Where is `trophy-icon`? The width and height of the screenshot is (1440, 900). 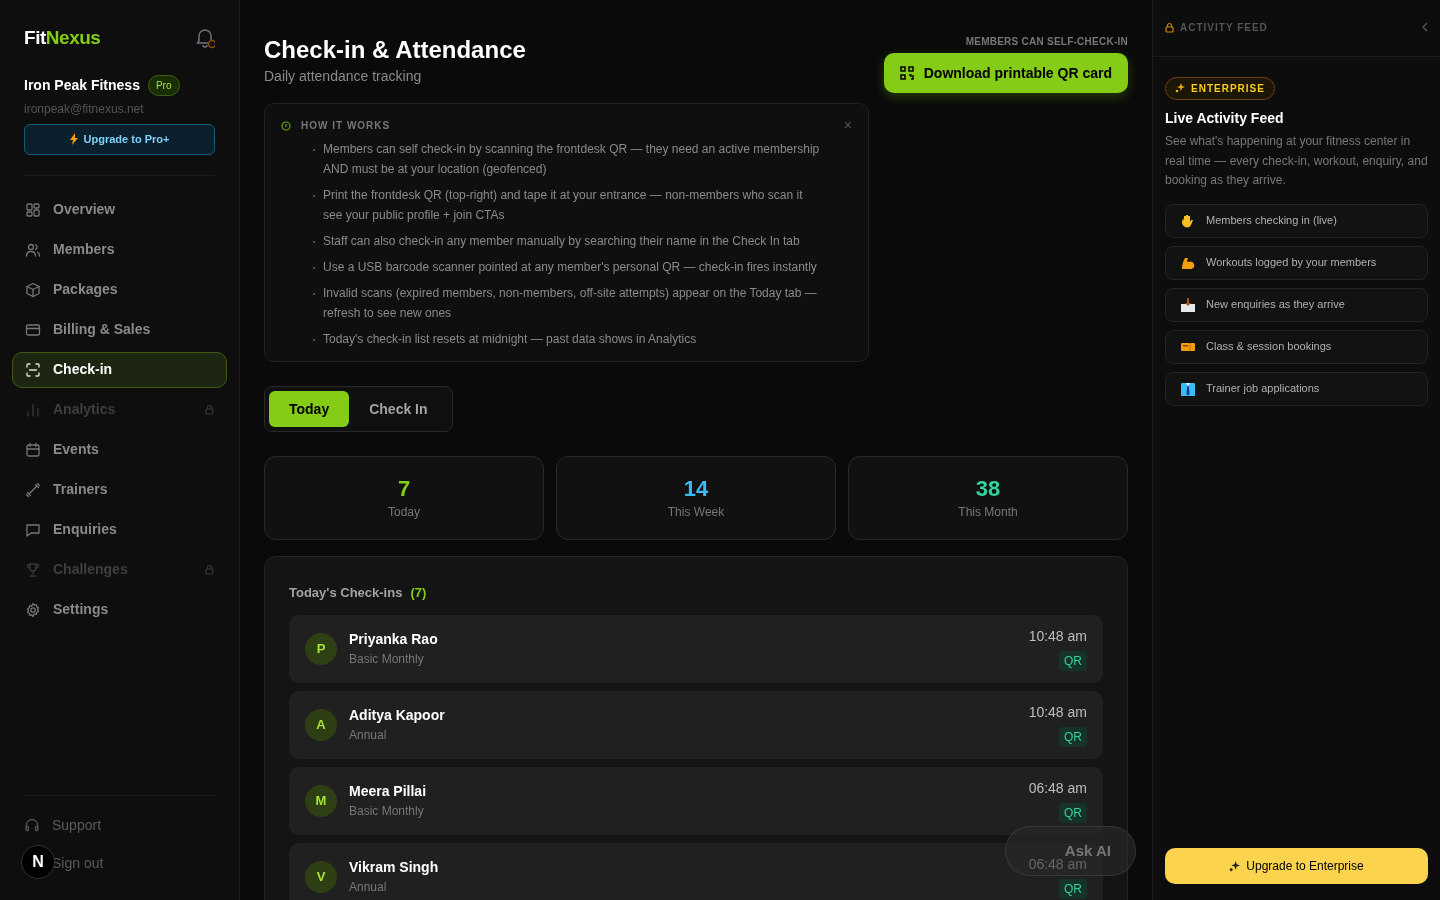
trophy-icon is located at coordinates (33, 569).